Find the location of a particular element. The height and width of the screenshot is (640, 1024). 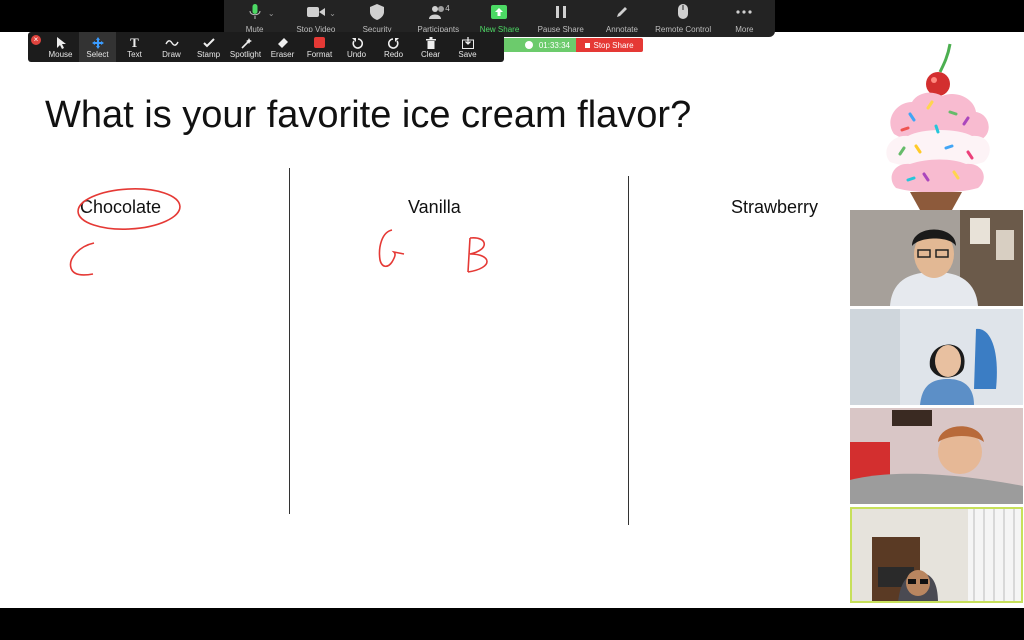

text-tool: T Text is located at coordinates (134, 47).